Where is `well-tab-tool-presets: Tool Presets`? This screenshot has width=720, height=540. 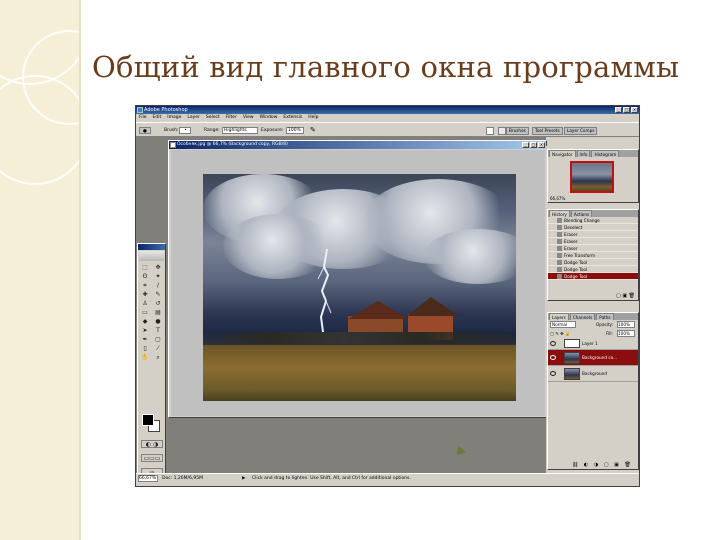 well-tab-tool-presets: Tool Presets is located at coordinates (547, 131).